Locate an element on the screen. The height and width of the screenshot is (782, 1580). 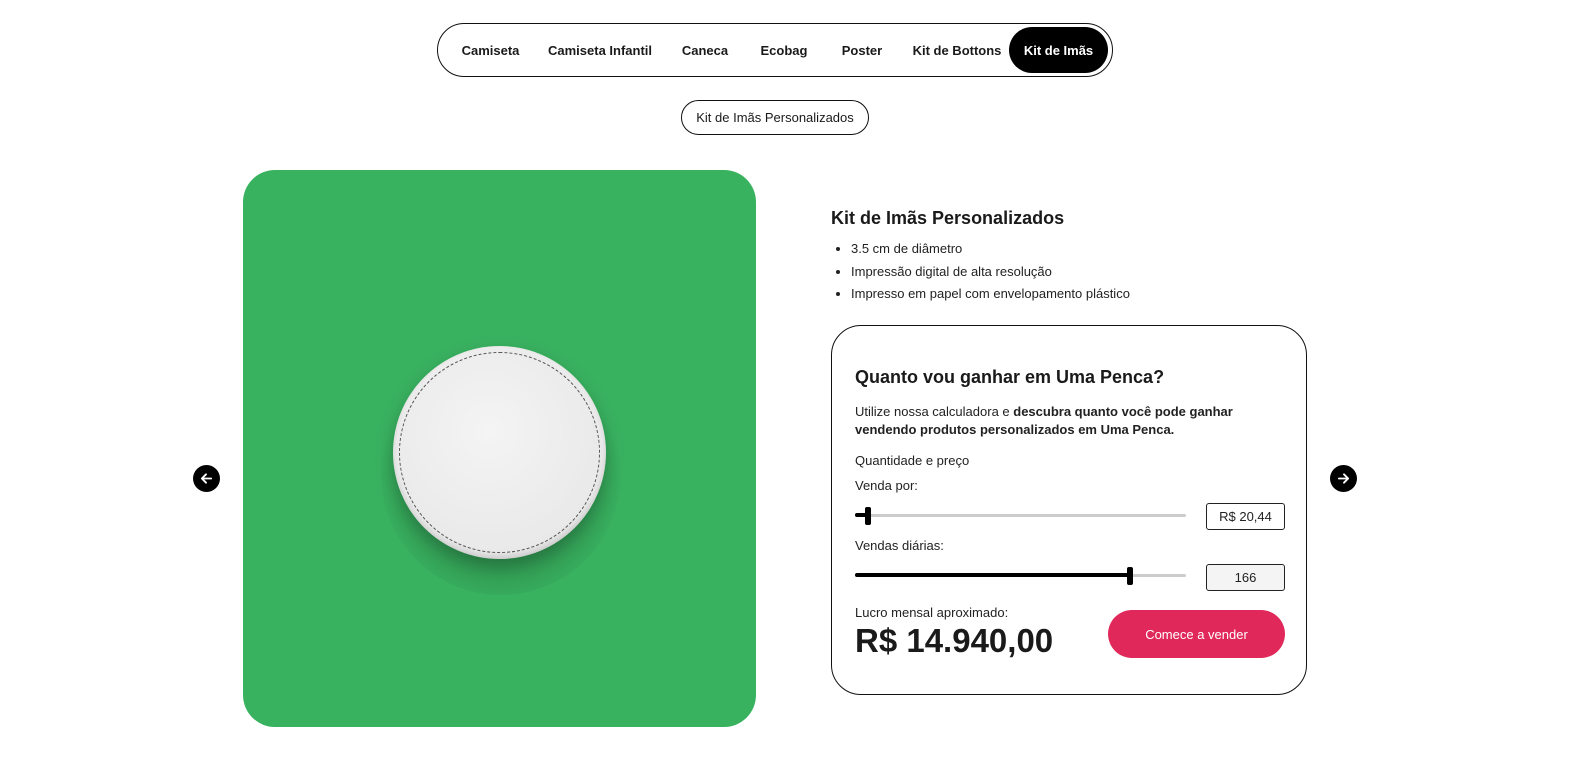
arrow-right-icon is located at coordinates (1343, 478).